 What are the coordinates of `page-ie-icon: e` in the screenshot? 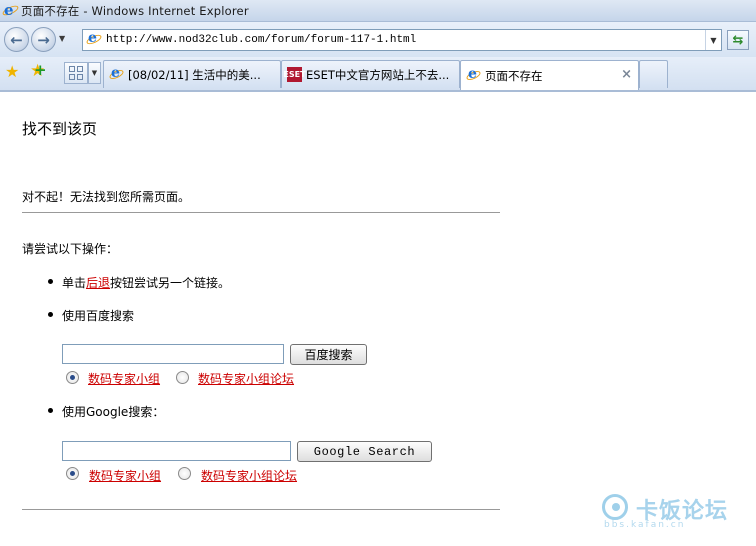 It's located at (94, 39).